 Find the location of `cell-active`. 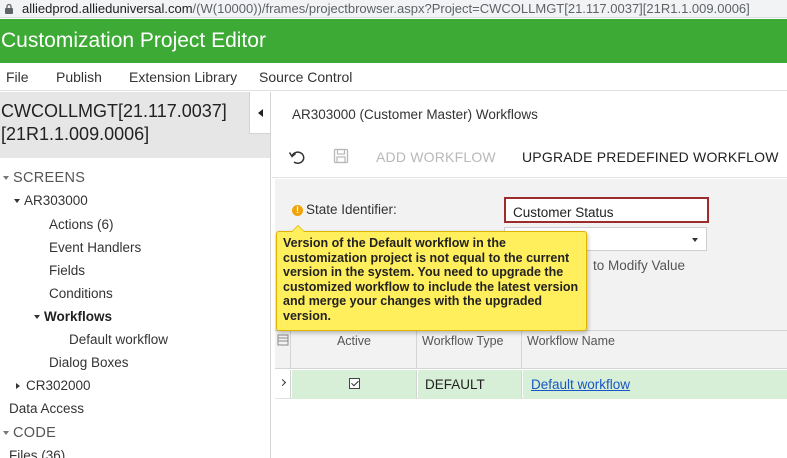

cell-active is located at coordinates (354, 384).